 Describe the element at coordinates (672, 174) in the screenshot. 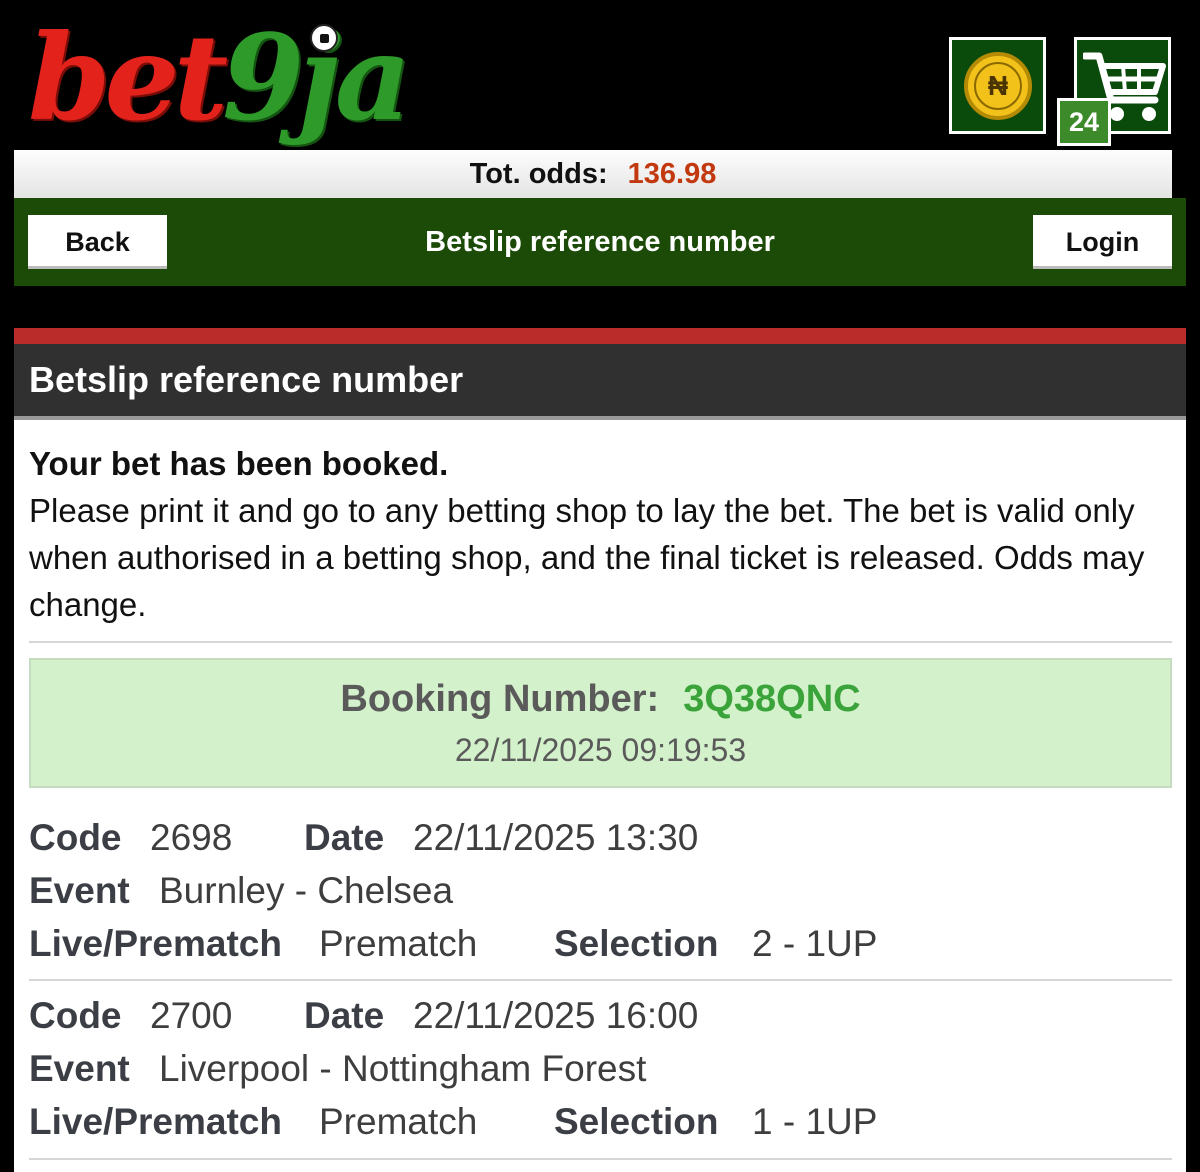

I see `total-odds-value: 136.98` at that location.